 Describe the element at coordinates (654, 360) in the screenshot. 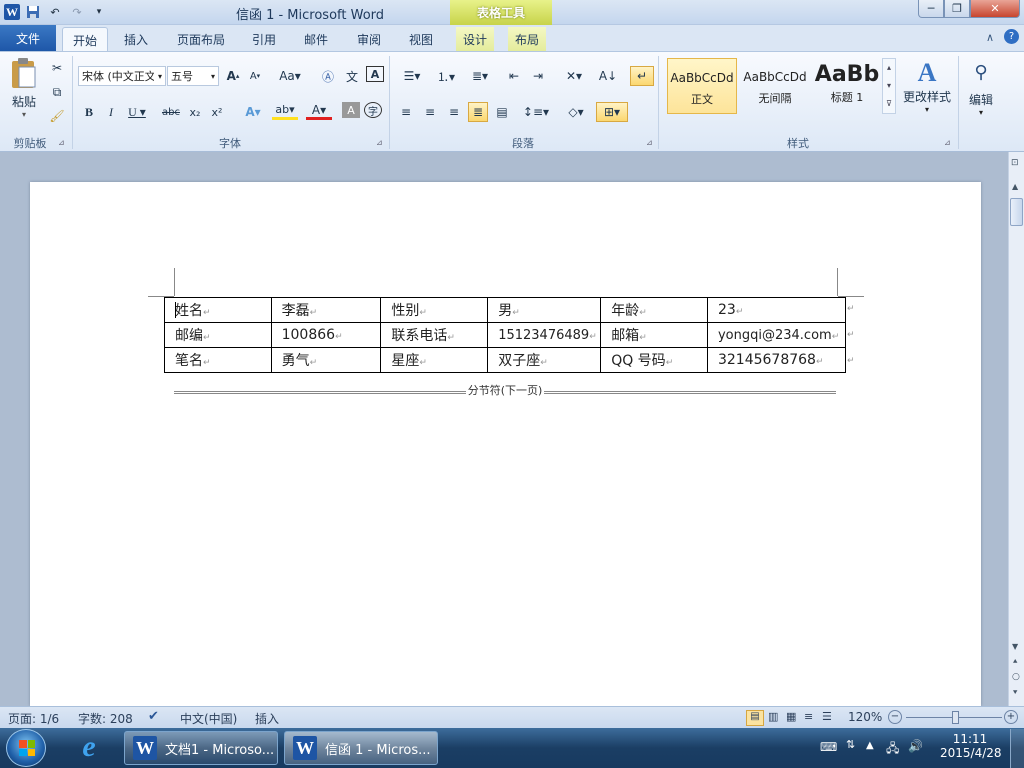

I see `table-cell: QQ 号码↵` at that location.